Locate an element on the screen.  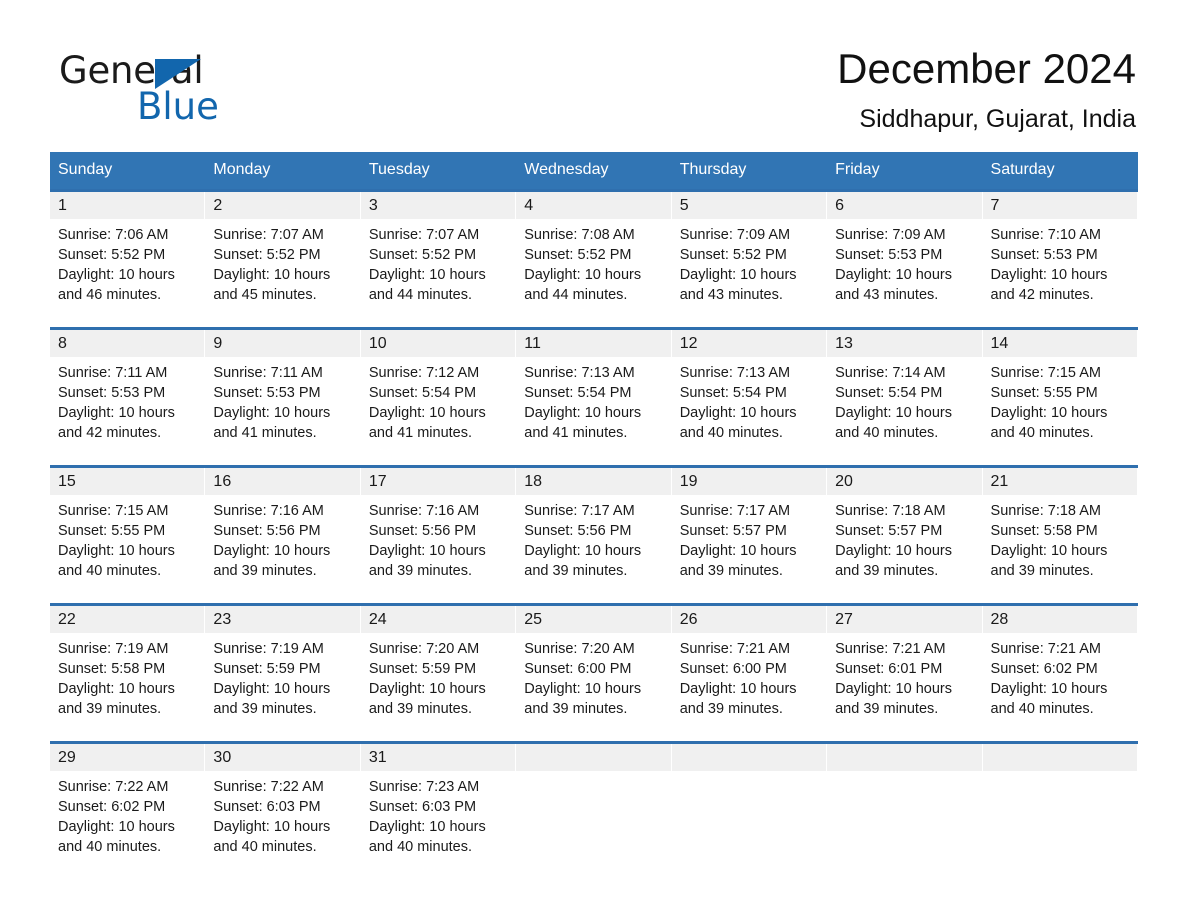
sunset-text: Sunset: 5:55 PM is located at coordinates (1044, 393).